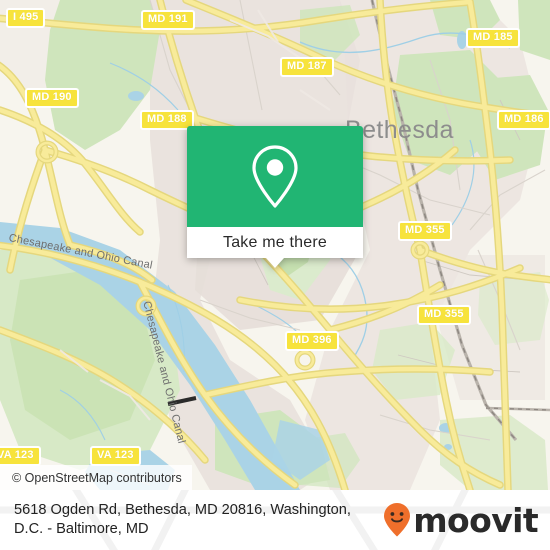  Describe the element at coordinates (475, 520) in the screenshot. I see `moovit-wordmark: moovit` at that location.